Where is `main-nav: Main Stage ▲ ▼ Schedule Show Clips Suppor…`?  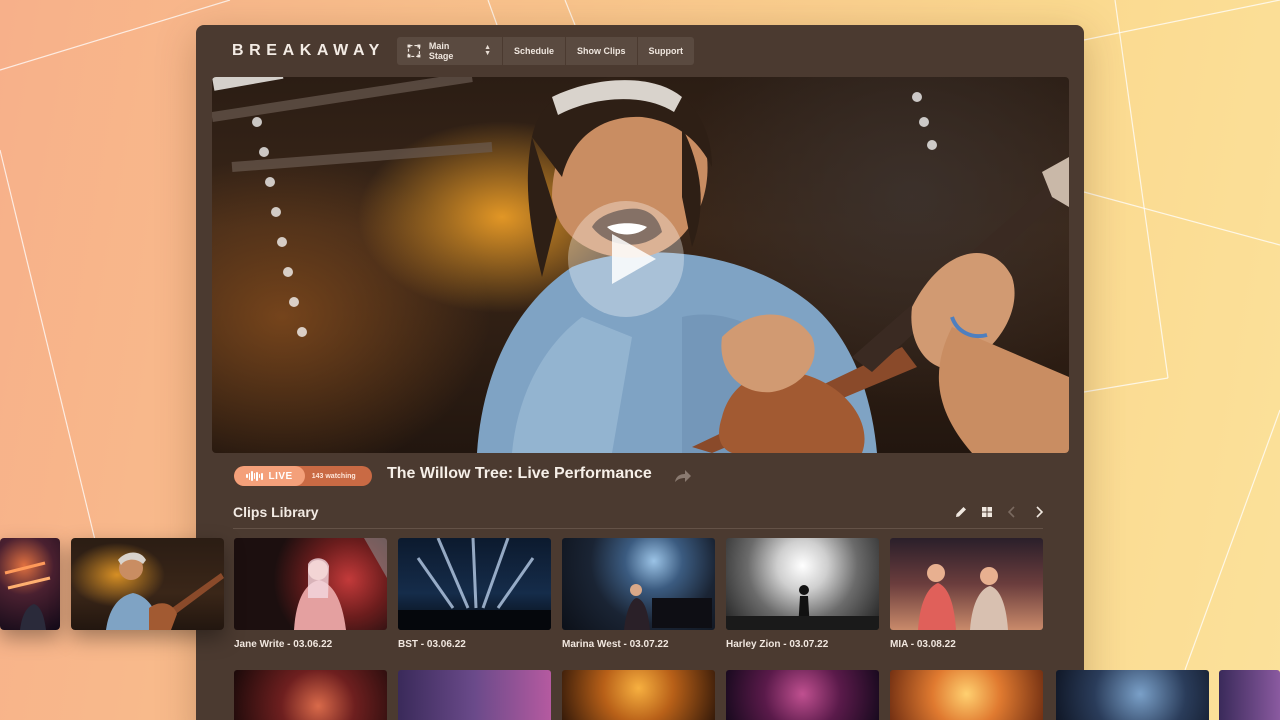 main-nav: Main Stage ▲ ▼ Schedule Show Clips Suppor… is located at coordinates (546, 51).